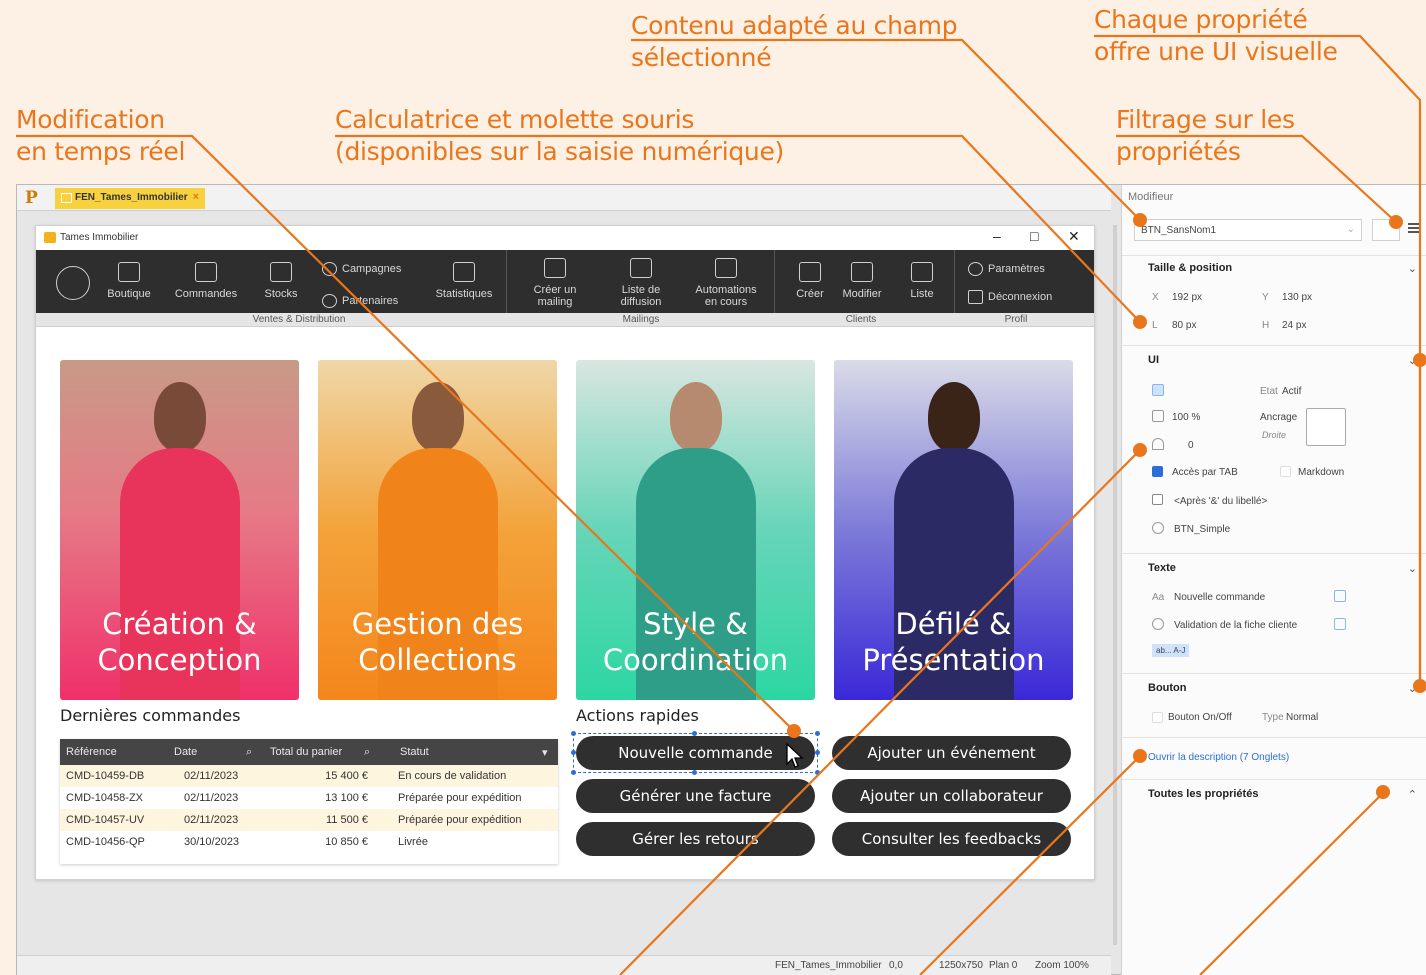 The height and width of the screenshot is (975, 1426). What do you see at coordinates (196, 197) in the screenshot?
I see `close-tab-icon: ×` at bounding box center [196, 197].